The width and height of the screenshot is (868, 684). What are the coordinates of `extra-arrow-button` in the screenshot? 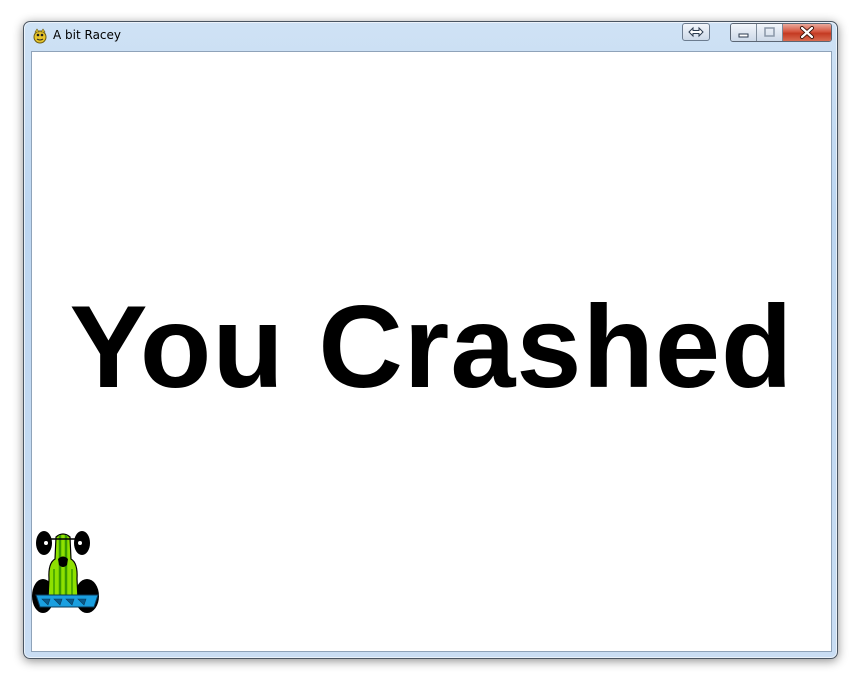 It's located at (696, 32).